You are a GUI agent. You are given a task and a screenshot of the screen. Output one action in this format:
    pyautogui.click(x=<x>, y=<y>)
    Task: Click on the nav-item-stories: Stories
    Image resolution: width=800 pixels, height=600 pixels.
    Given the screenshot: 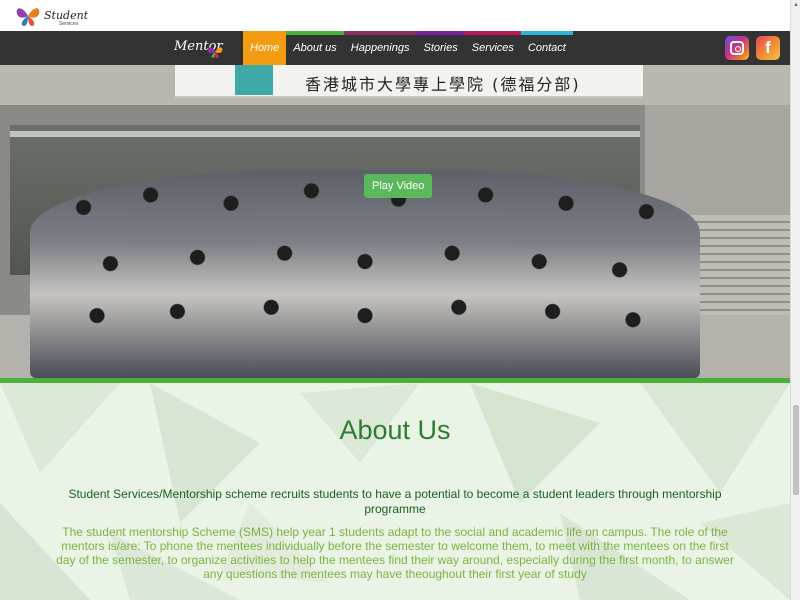 What is the action you would take?
    pyautogui.click(x=440, y=48)
    